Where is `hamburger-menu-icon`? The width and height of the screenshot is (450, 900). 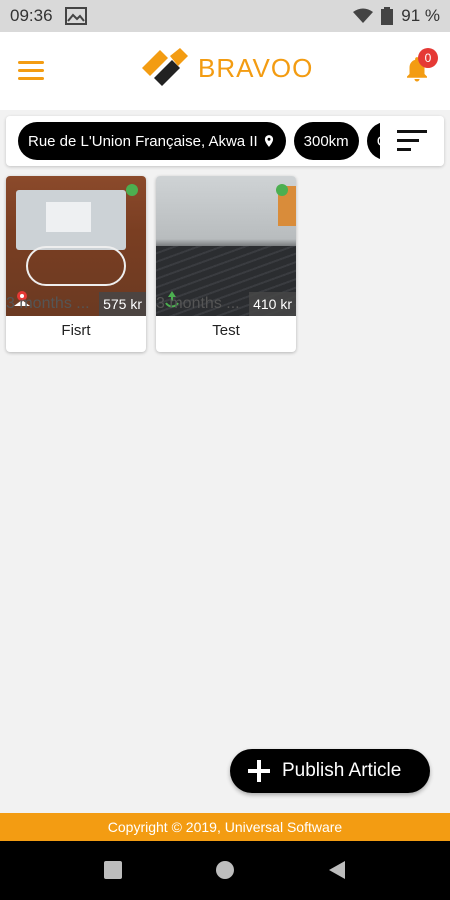 hamburger-menu-icon is located at coordinates (31, 71).